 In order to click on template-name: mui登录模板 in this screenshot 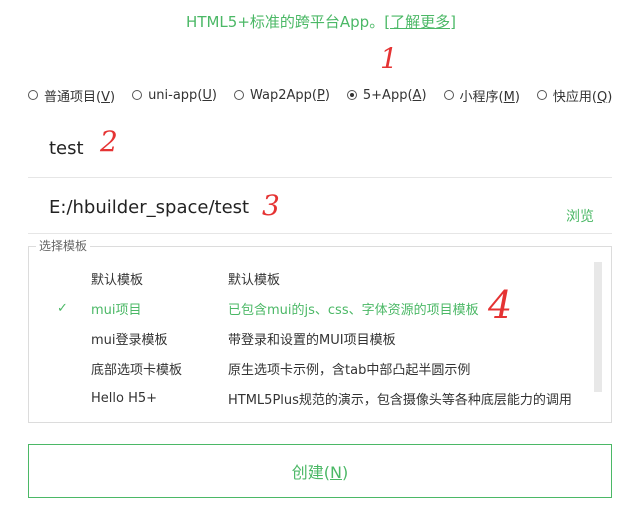, I will do `click(129, 340)`.